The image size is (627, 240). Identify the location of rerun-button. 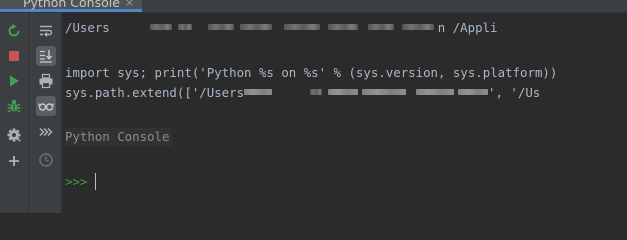
(14, 31).